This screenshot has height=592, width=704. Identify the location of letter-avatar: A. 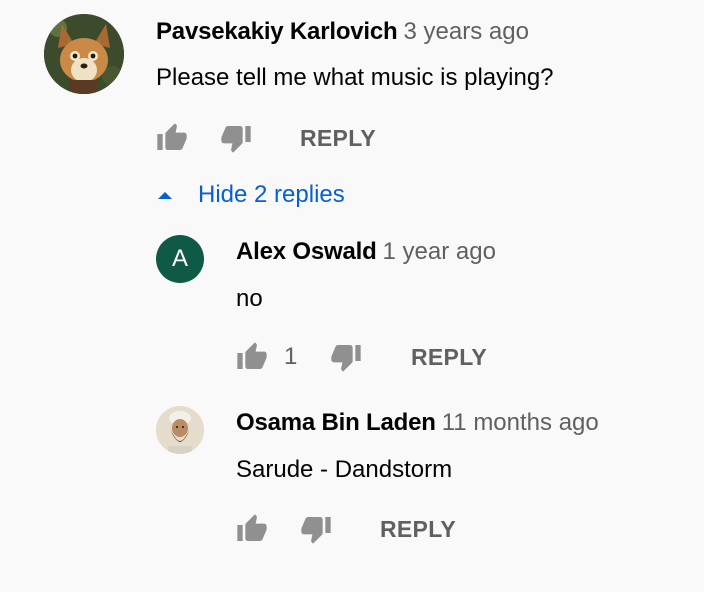
(180, 259).